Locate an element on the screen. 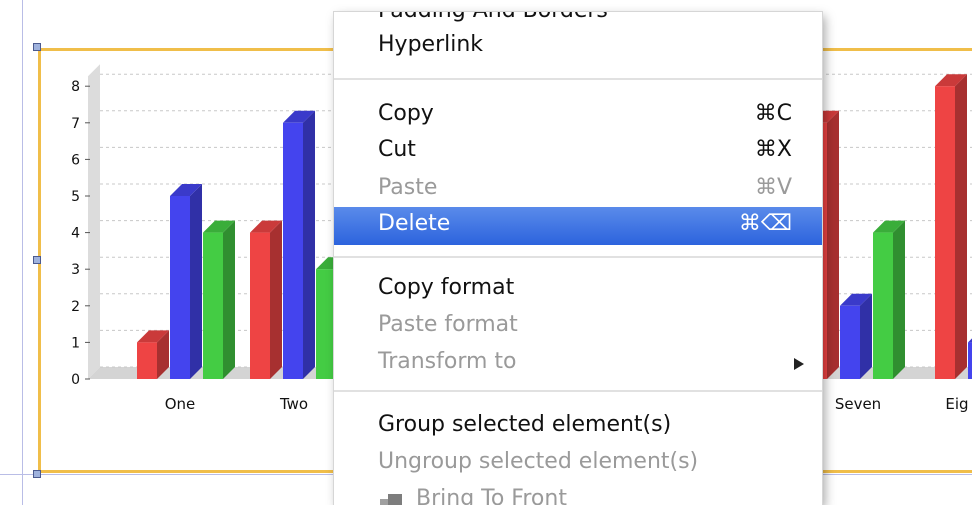  y-tick-label: 1 is located at coordinates (75, 343).